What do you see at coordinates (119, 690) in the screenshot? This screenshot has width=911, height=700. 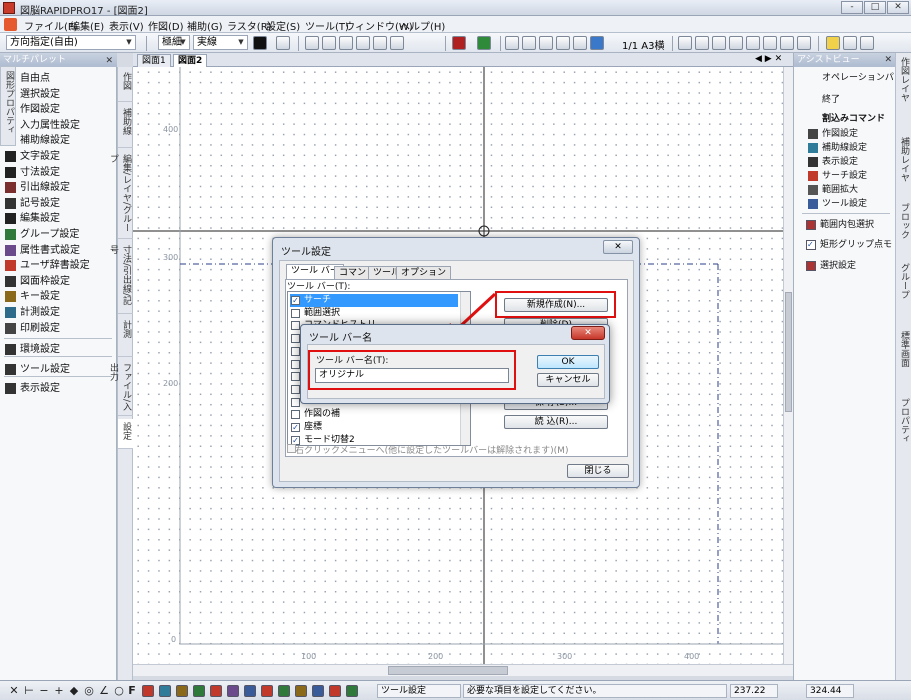 I see `tangent-snap-icon: ○` at bounding box center [119, 690].